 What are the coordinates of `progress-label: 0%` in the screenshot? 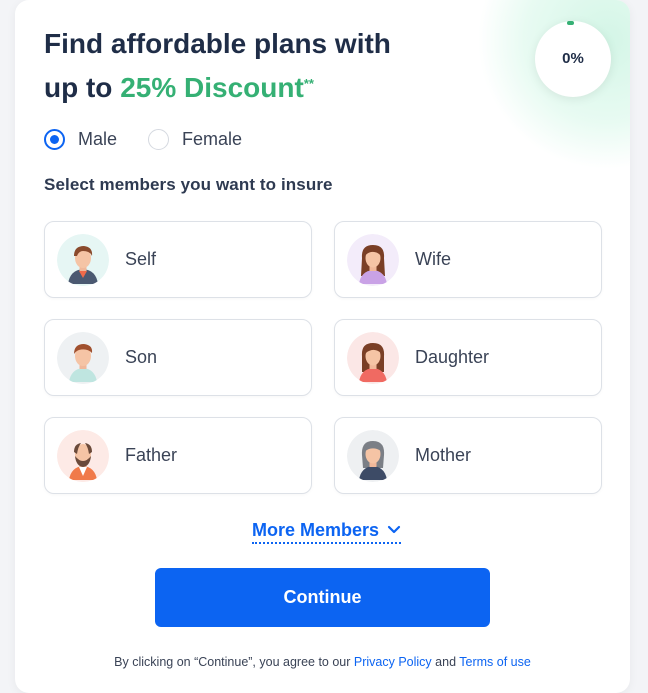 It's located at (573, 58).